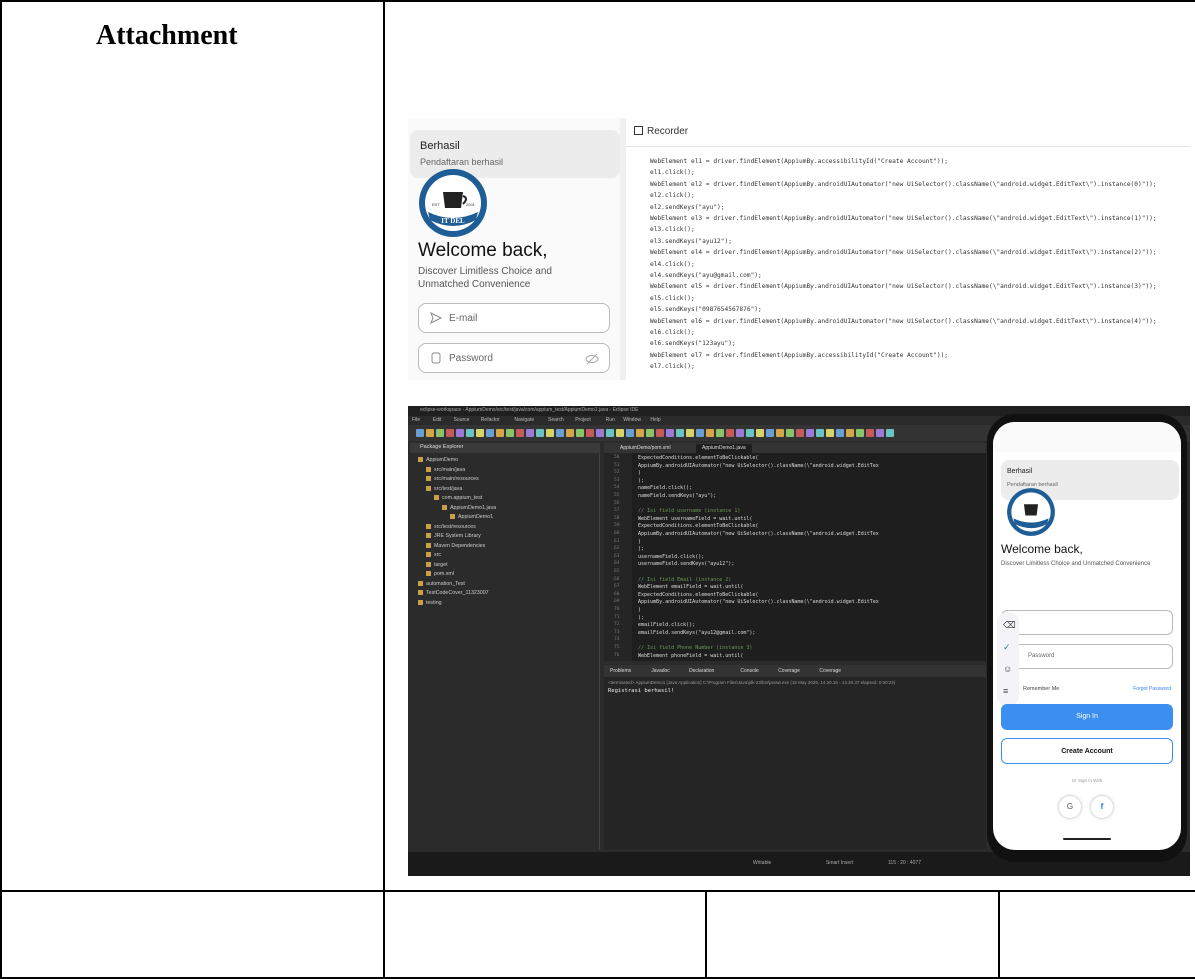 Image resolution: width=1195 pixels, height=979 pixels. I want to click on package-explorer-title: Package Explorer, so click(441, 447).